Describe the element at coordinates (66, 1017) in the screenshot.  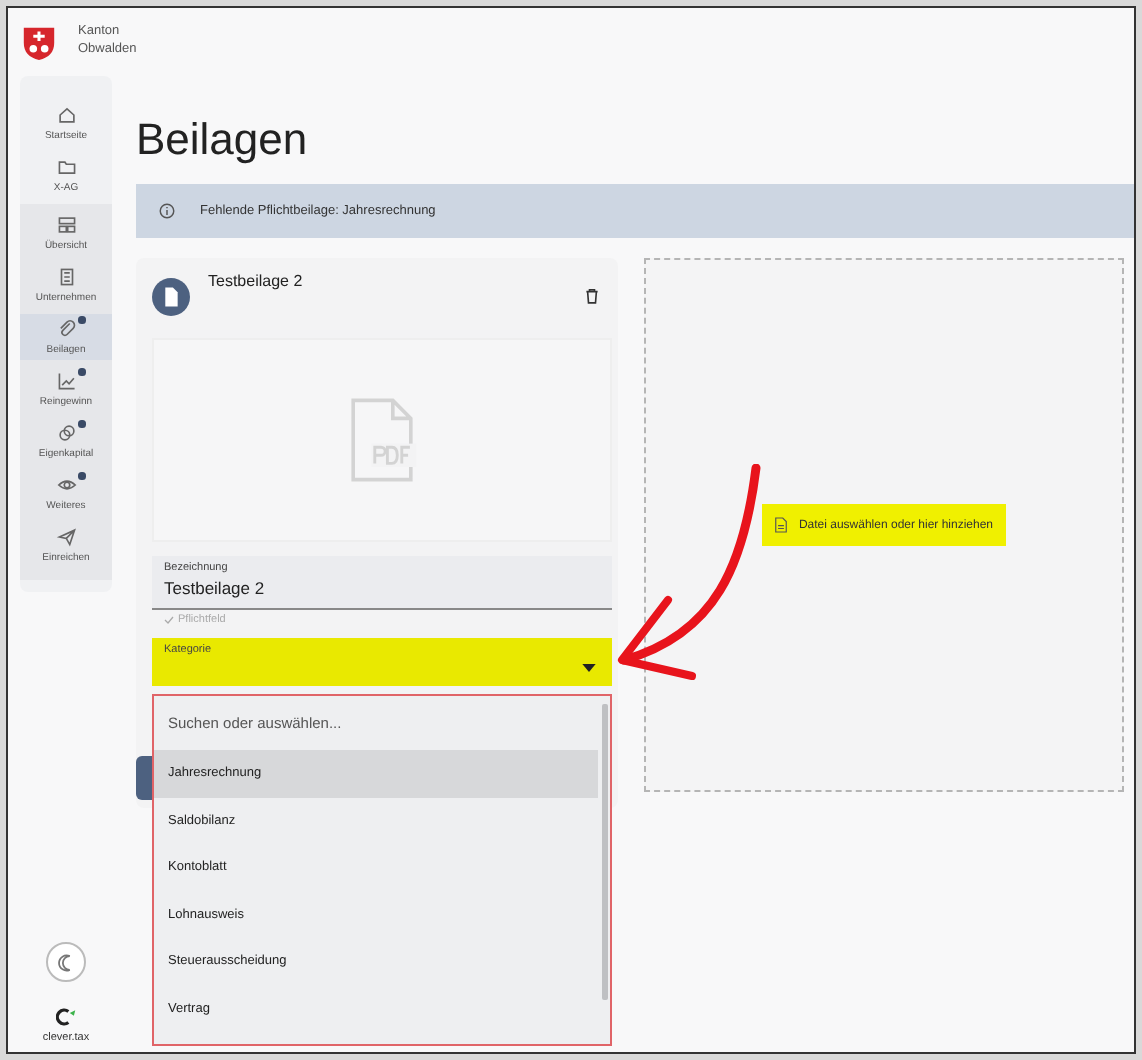
I see `brand-logo-icon` at that location.